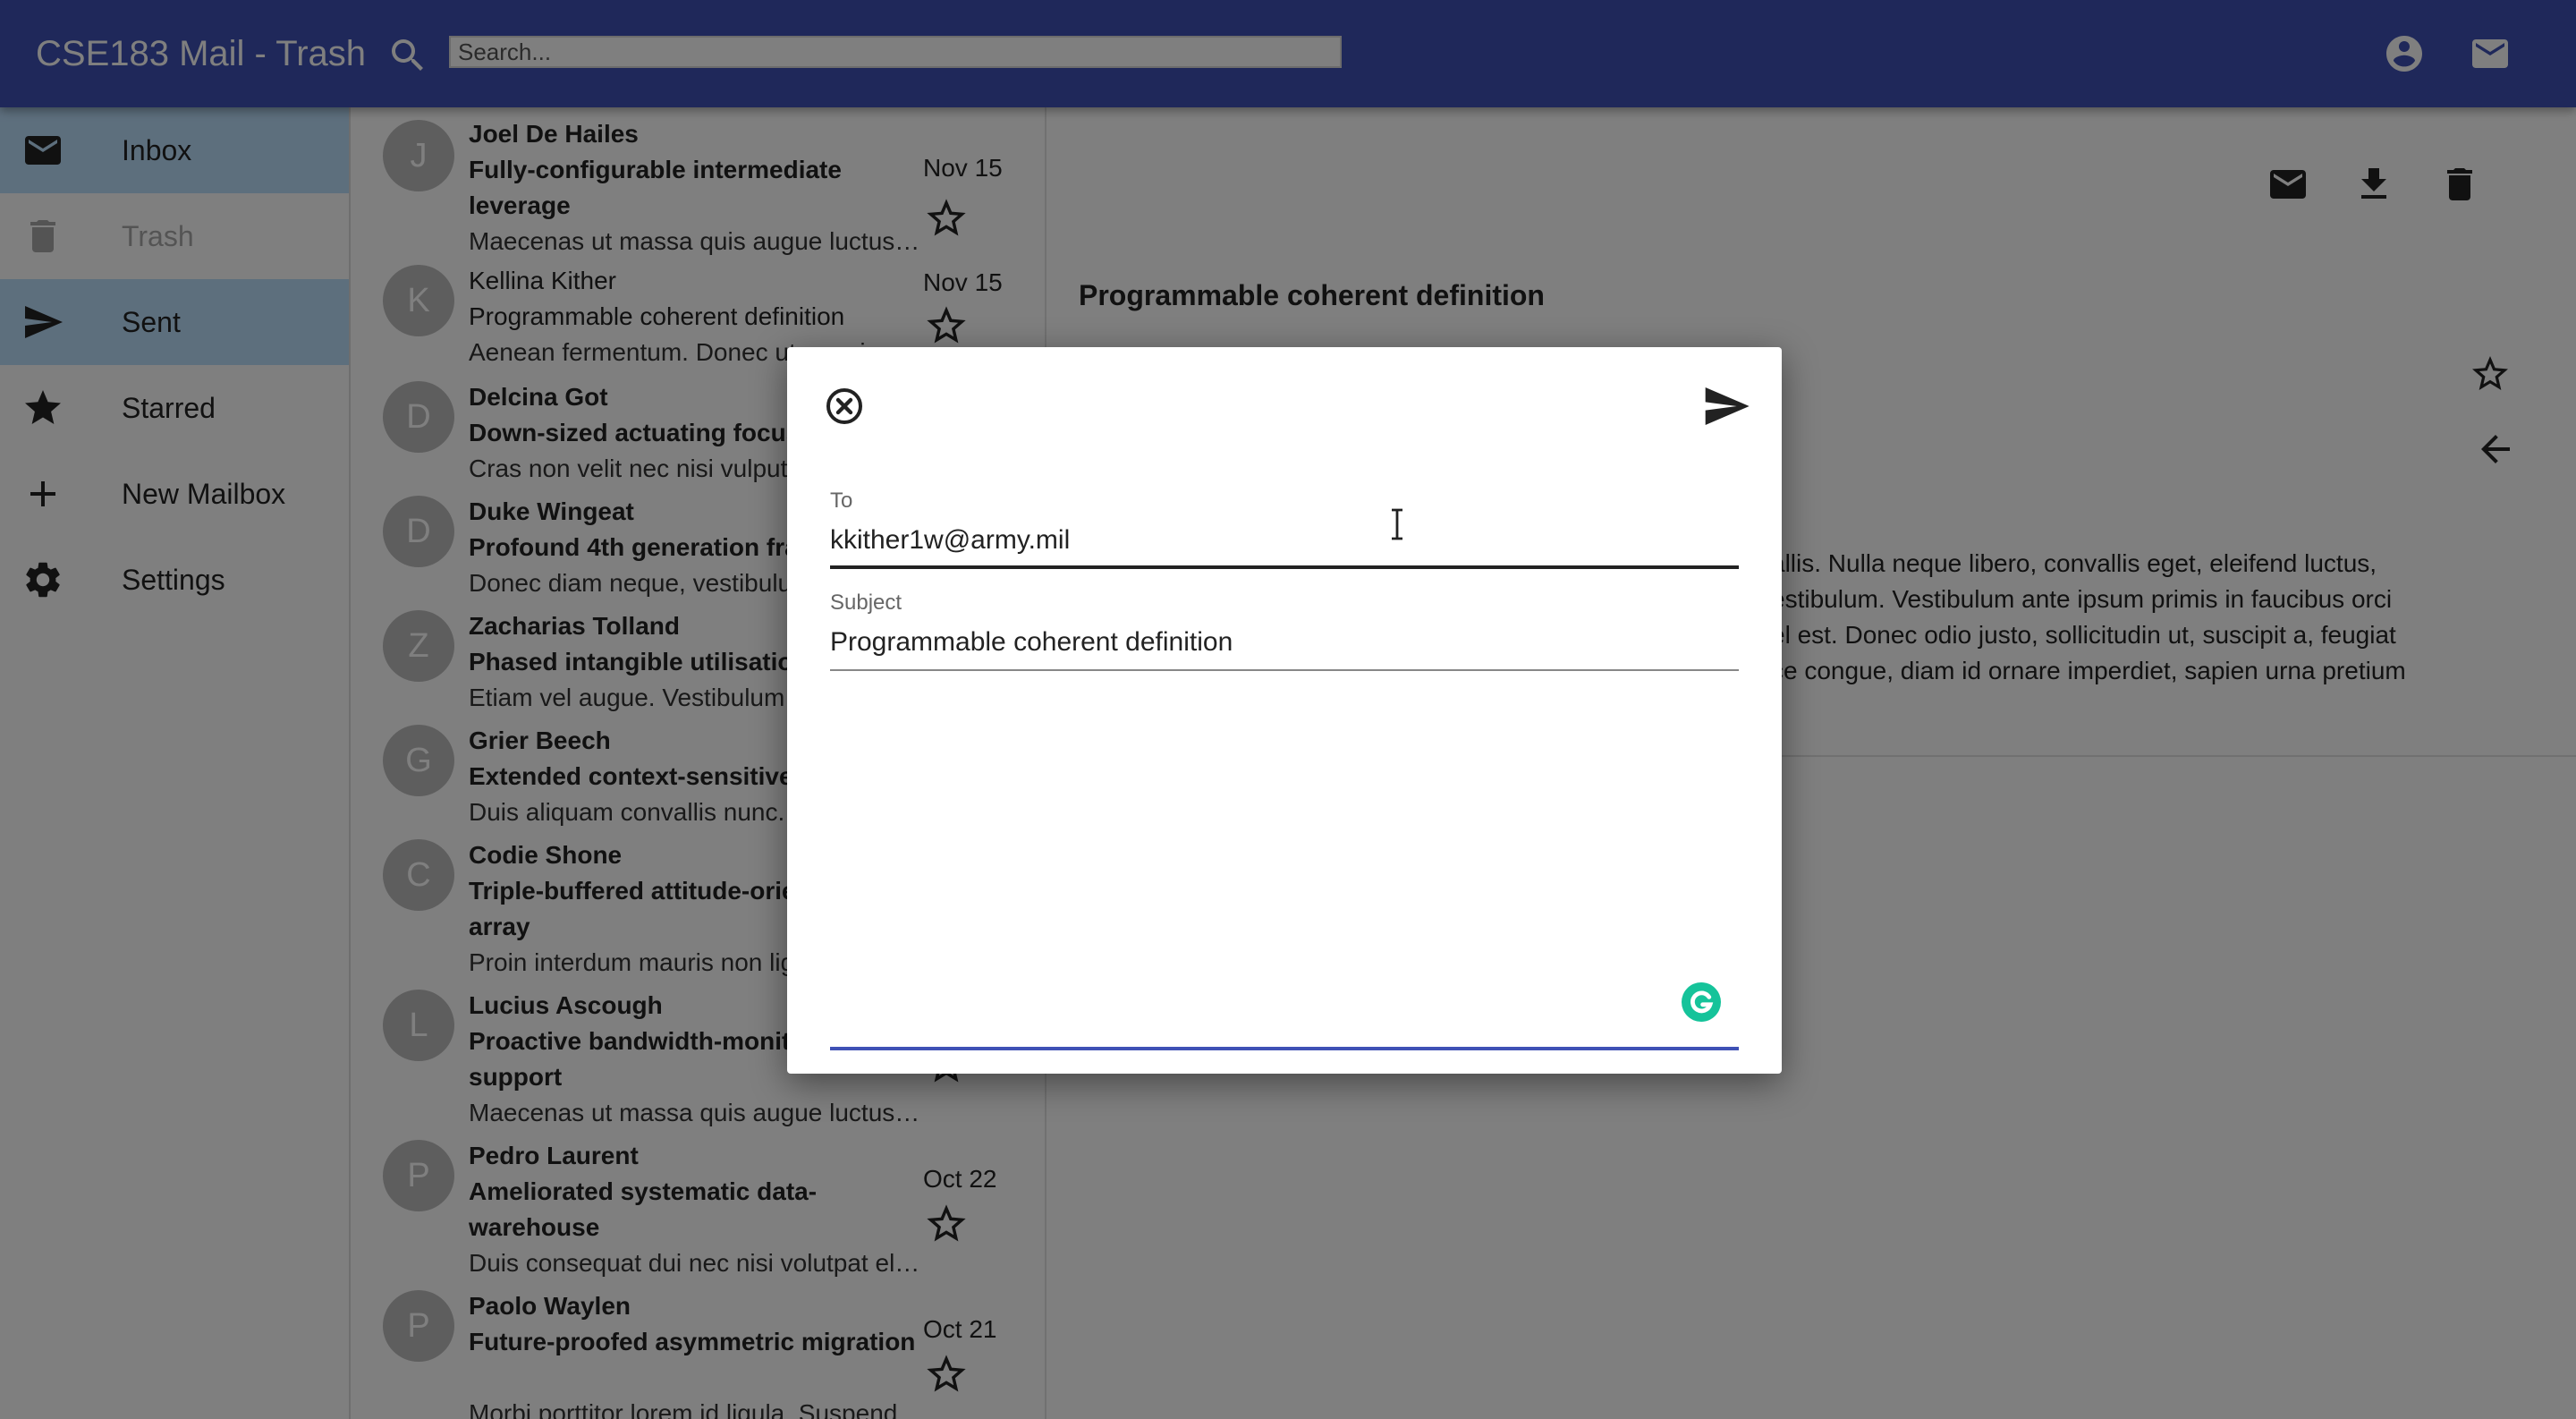 This screenshot has width=2576, height=1419. I want to click on message-body-field, so click(1284, 871).